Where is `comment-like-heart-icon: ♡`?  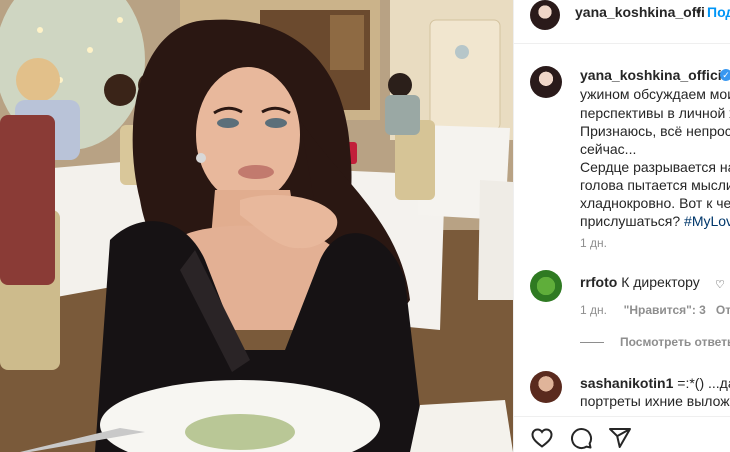
comment-like-heart-icon: ♡ is located at coordinates (720, 284).